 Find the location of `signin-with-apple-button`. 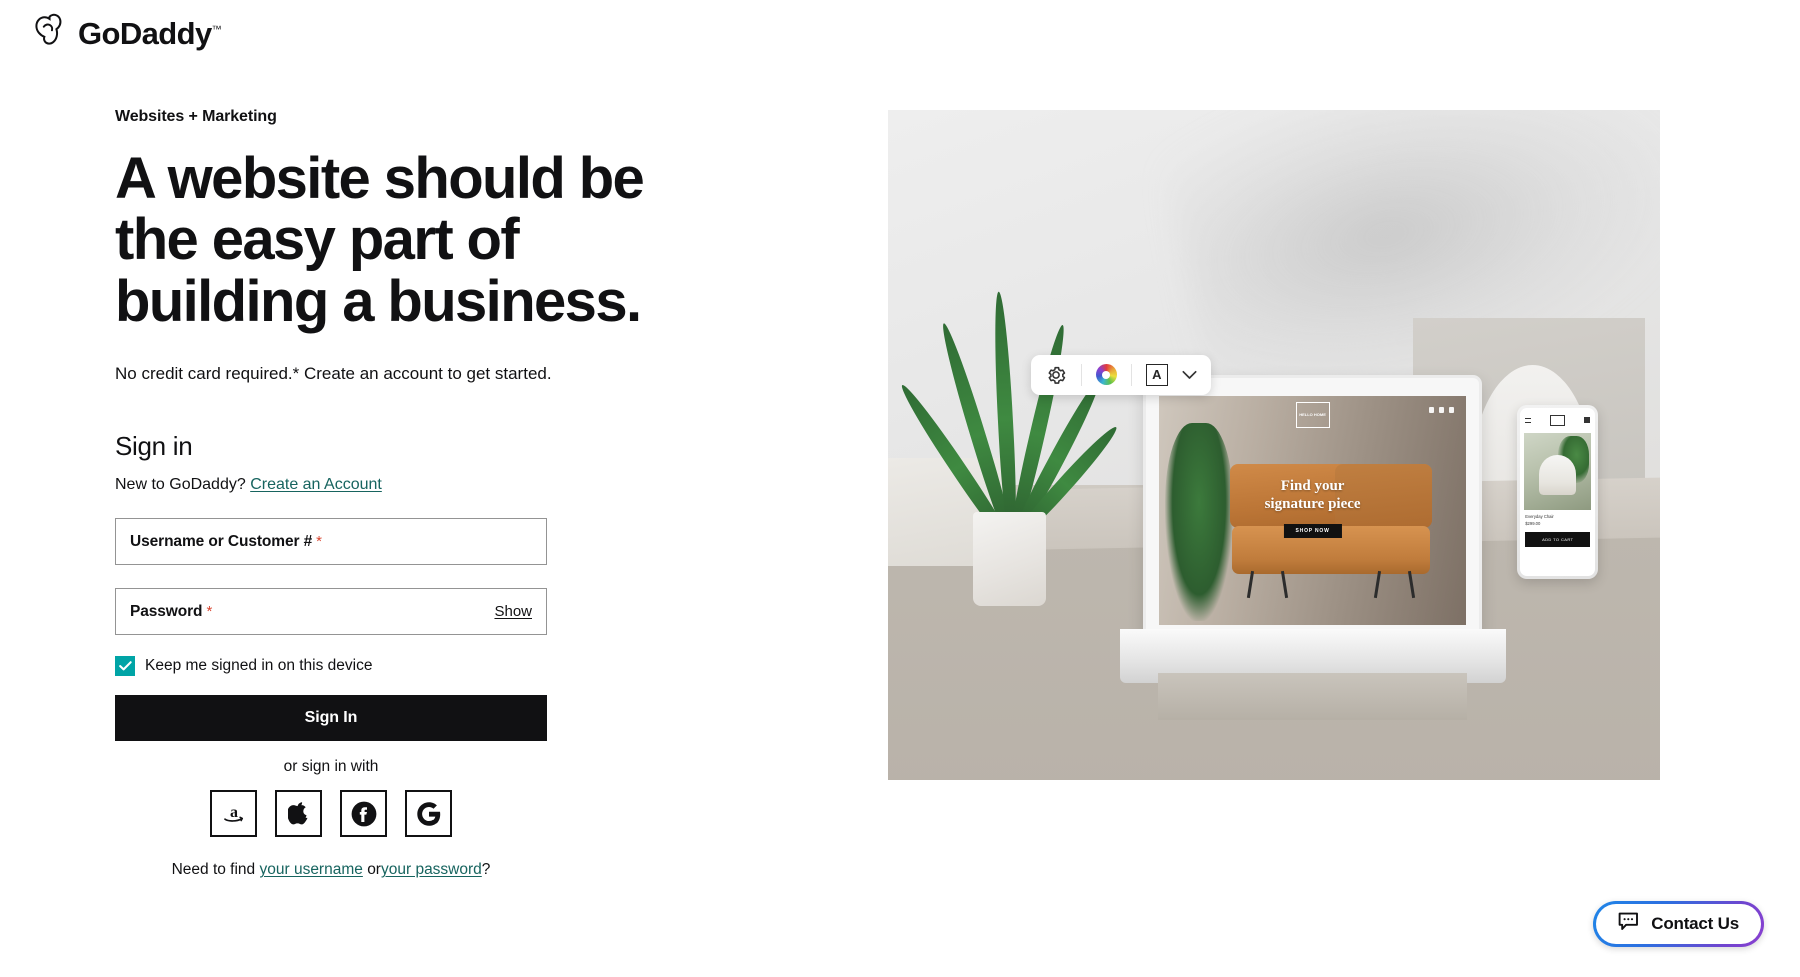

signin-with-apple-button is located at coordinates (298, 814).